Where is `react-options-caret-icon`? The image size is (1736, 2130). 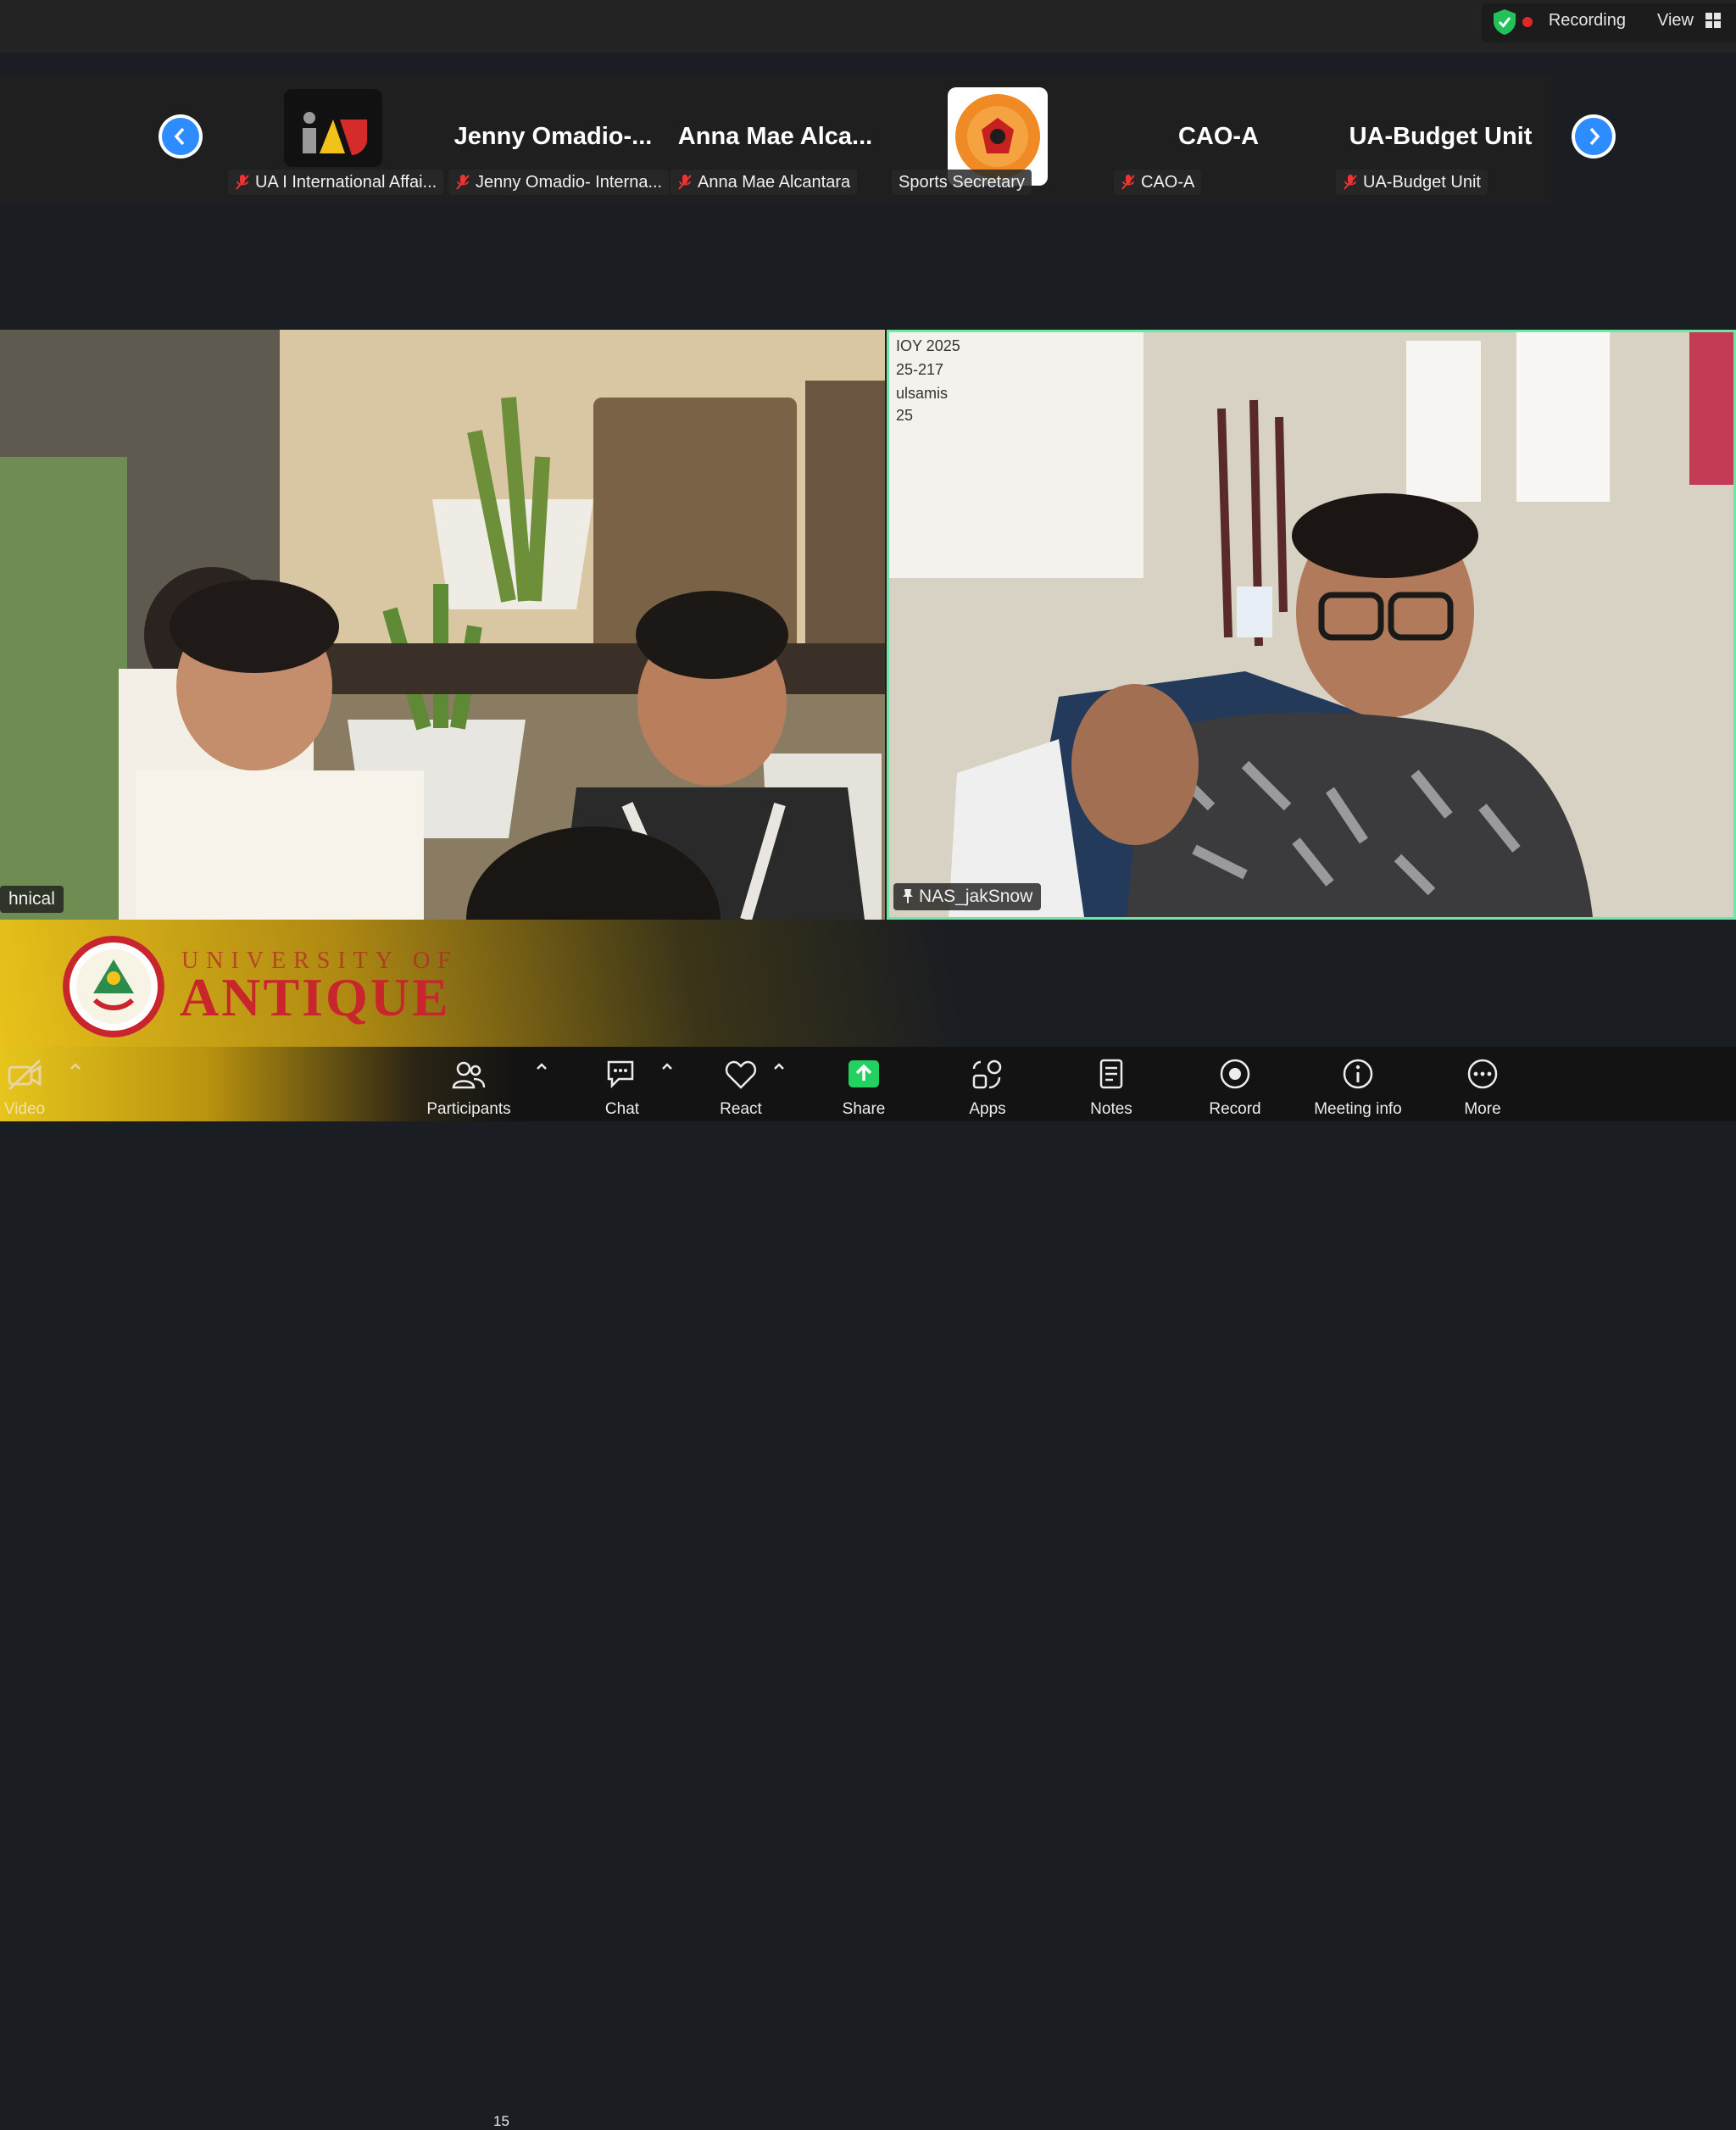 react-options-caret-icon is located at coordinates (779, 1066).